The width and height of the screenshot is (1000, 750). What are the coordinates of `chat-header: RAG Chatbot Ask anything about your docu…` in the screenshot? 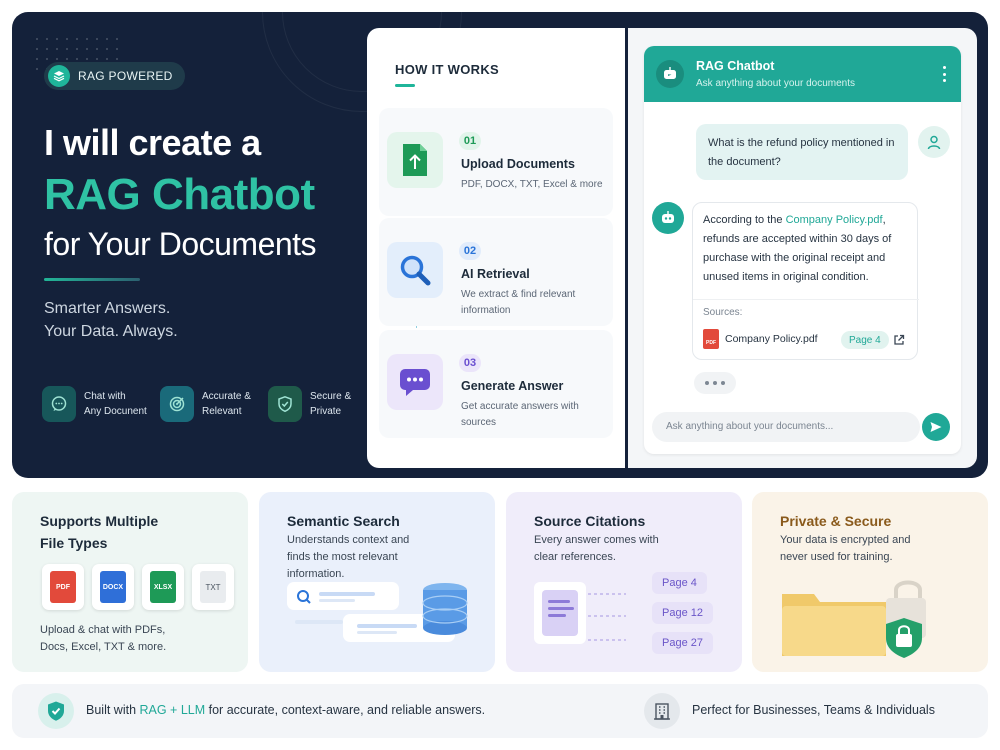 It's located at (802, 74).